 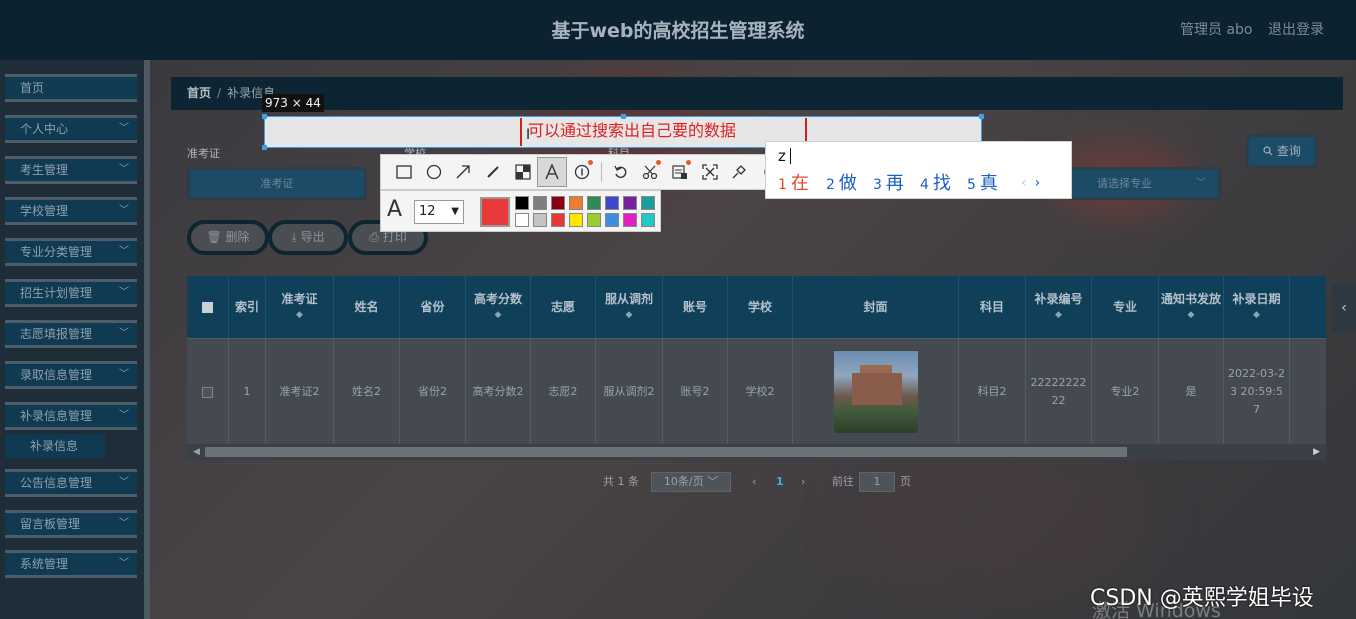 I want to click on next-page-icon: ›, so click(x=803, y=482).